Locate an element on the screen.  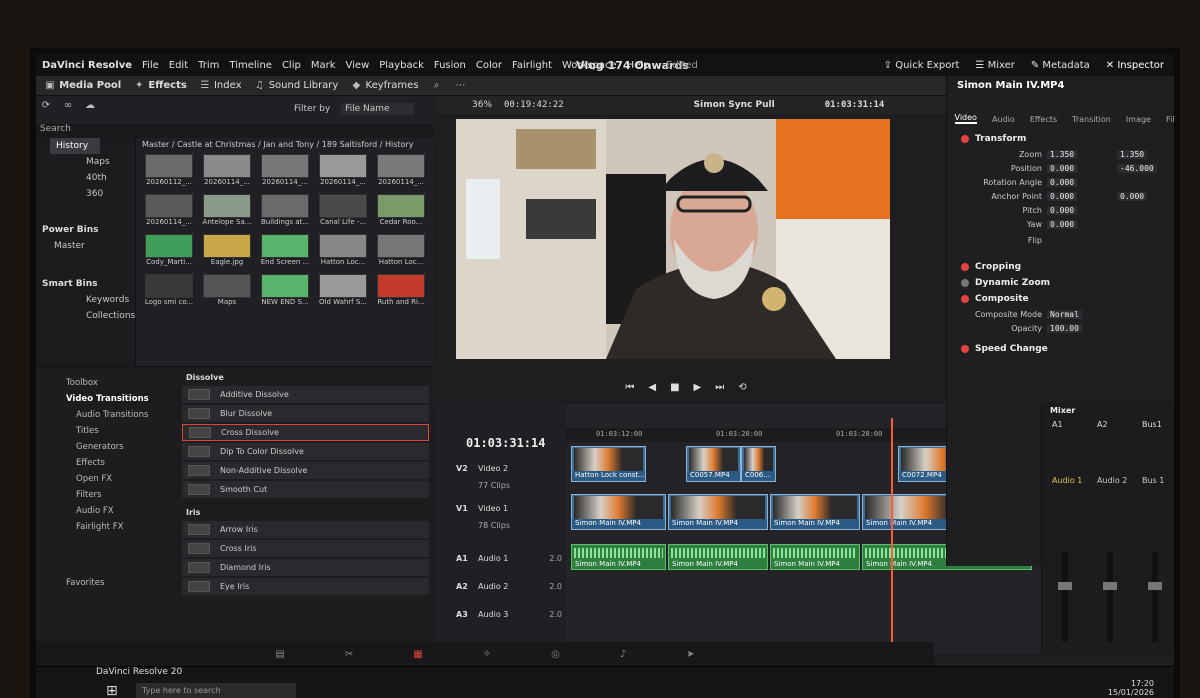
inspector-section: Dynamic Zoom is located at coordinates (1005, 283).